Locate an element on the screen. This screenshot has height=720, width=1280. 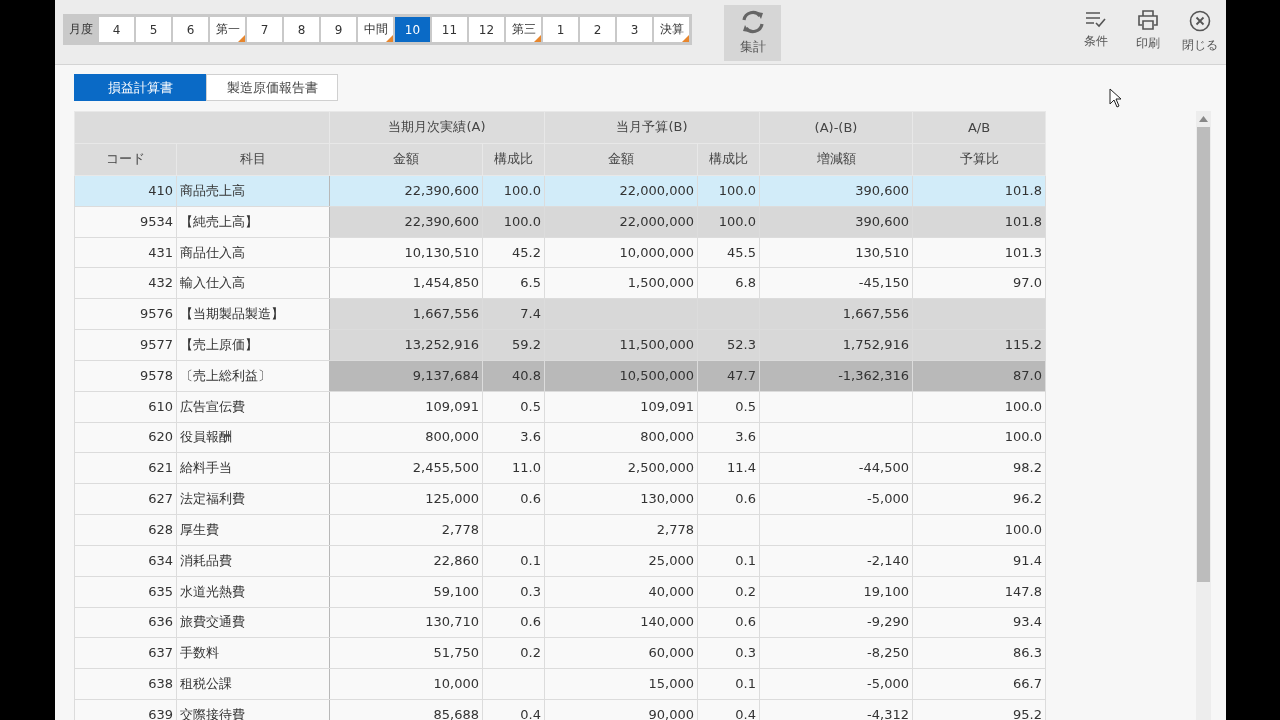
toolbar-button: 条件 is located at coordinates (1096, 30).